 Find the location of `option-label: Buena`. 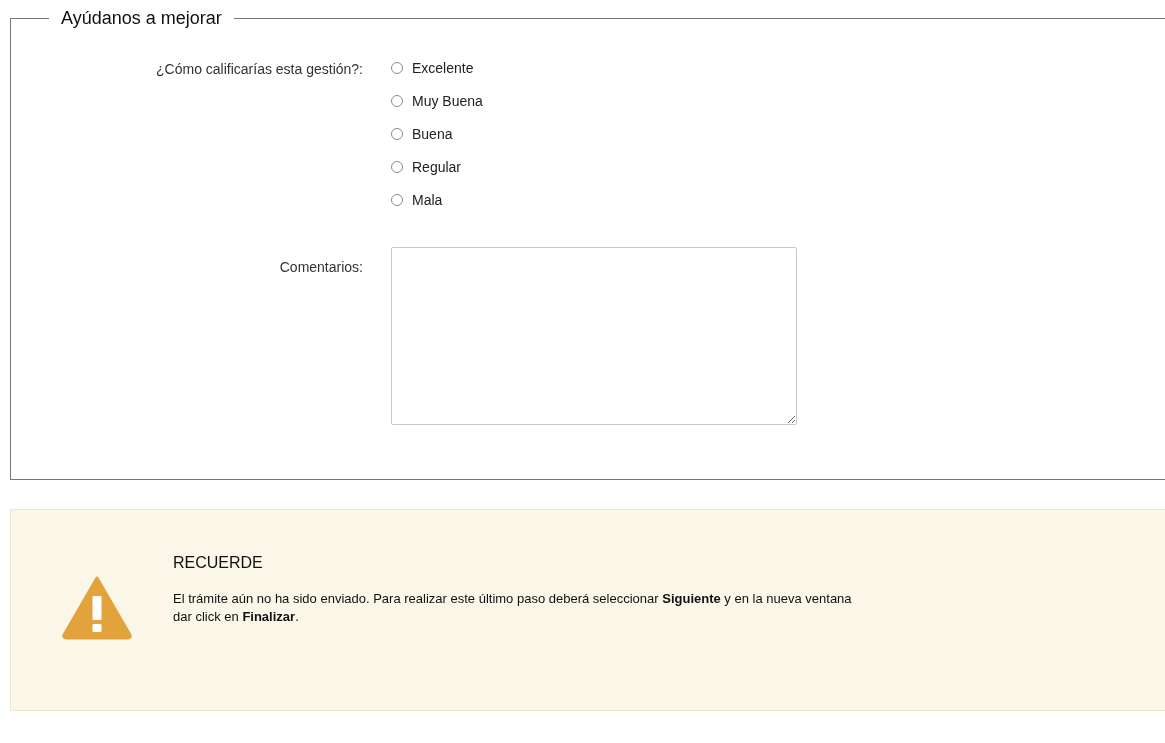

option-label: Buena is located at coordinates (432, 133).